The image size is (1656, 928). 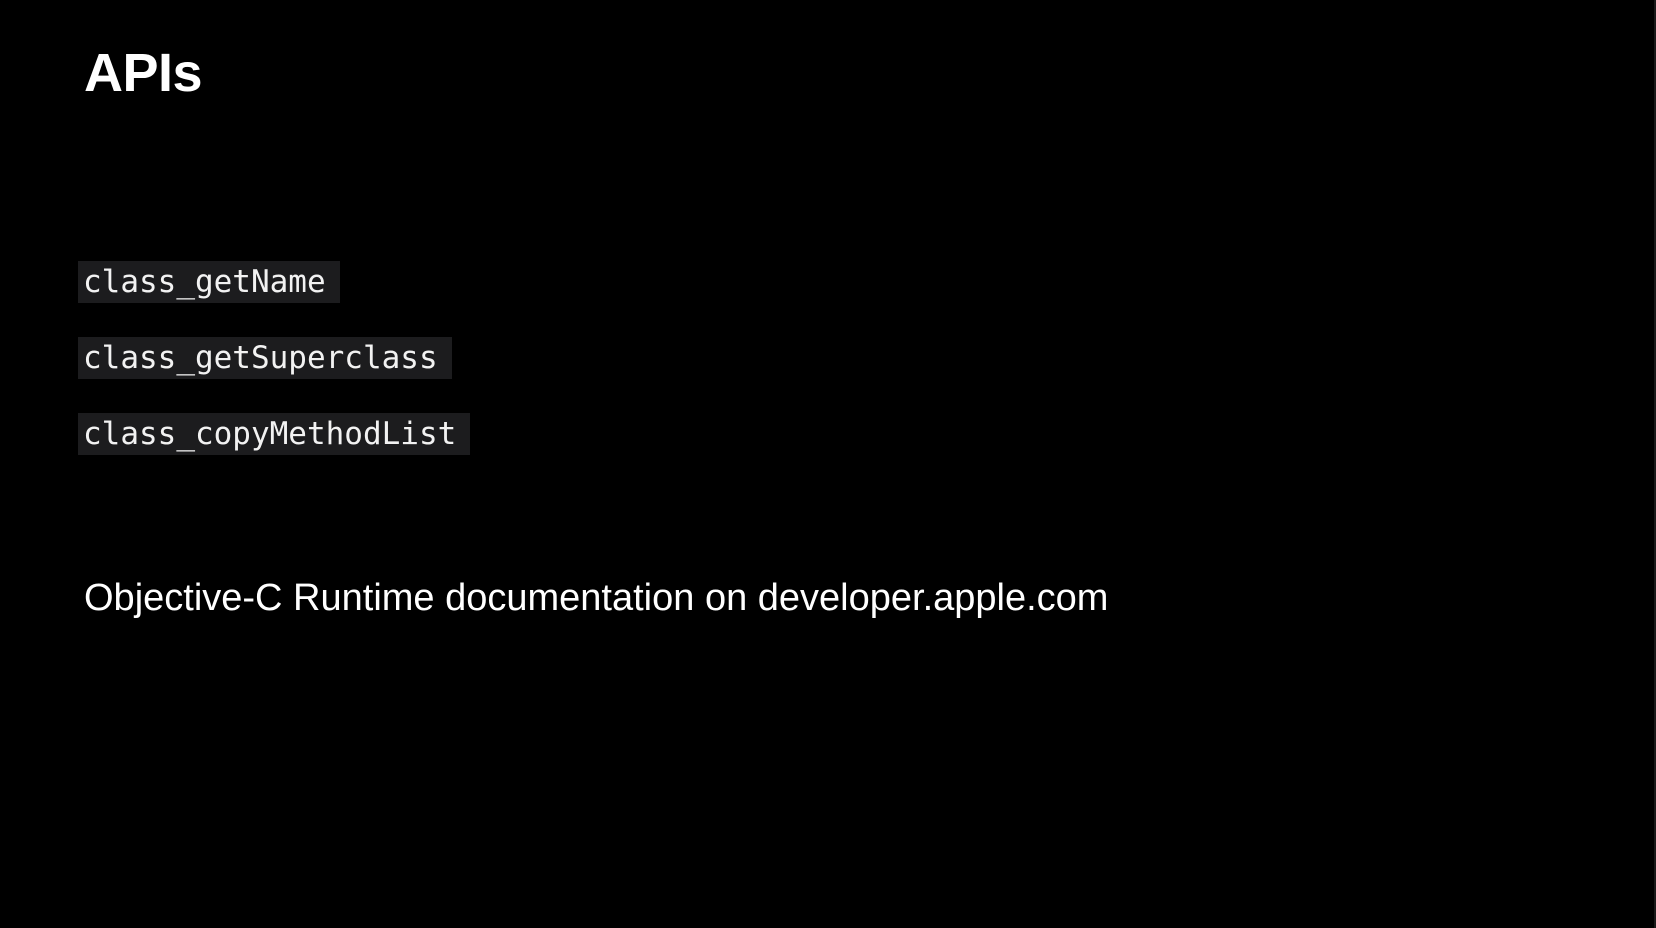 What do you see at coordinates (265, 358) in the screenshot?
I see `api-code-class-getsuperclass: class_getSuperclass` at bounding box center [265, 358].